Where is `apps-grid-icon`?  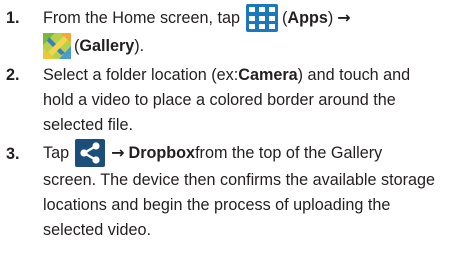 apps-grid-icon is located at coordinates (262, 18).